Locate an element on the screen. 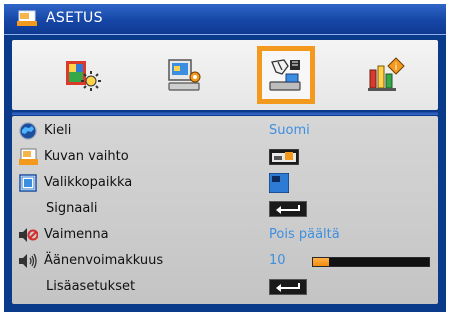  row-projection: Kuvan vaihto is located at coordinates (225, 157).